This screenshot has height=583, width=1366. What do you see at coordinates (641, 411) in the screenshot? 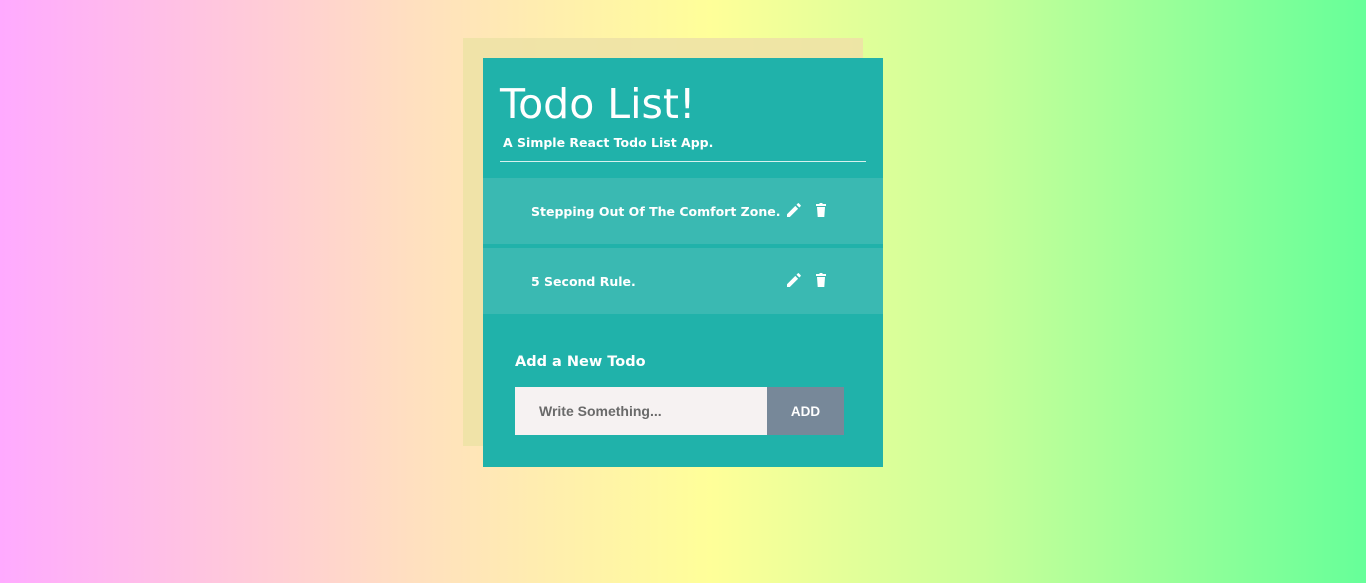
I see `new-todo-input` at bounding box center [641, 411].